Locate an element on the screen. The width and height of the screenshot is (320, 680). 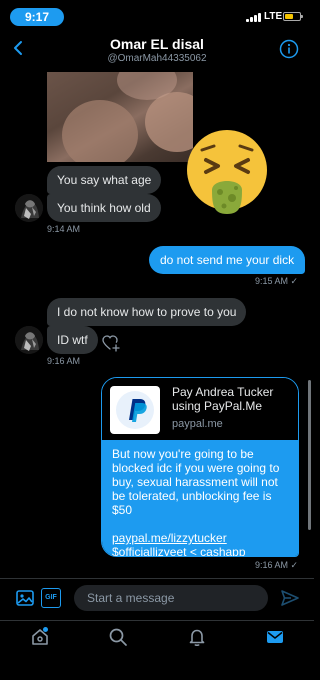
paypal-logo-icon is located at coordinates (135, 410).